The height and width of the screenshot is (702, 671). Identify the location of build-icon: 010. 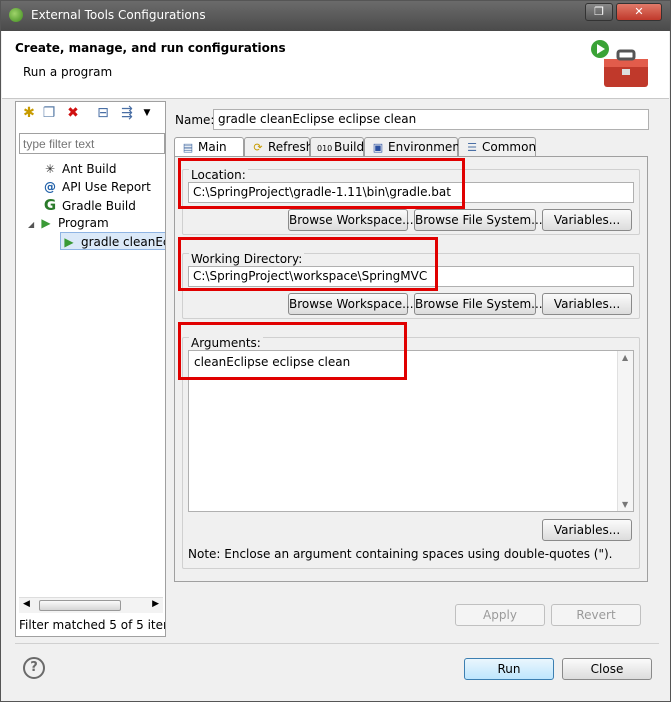
(325, 148).